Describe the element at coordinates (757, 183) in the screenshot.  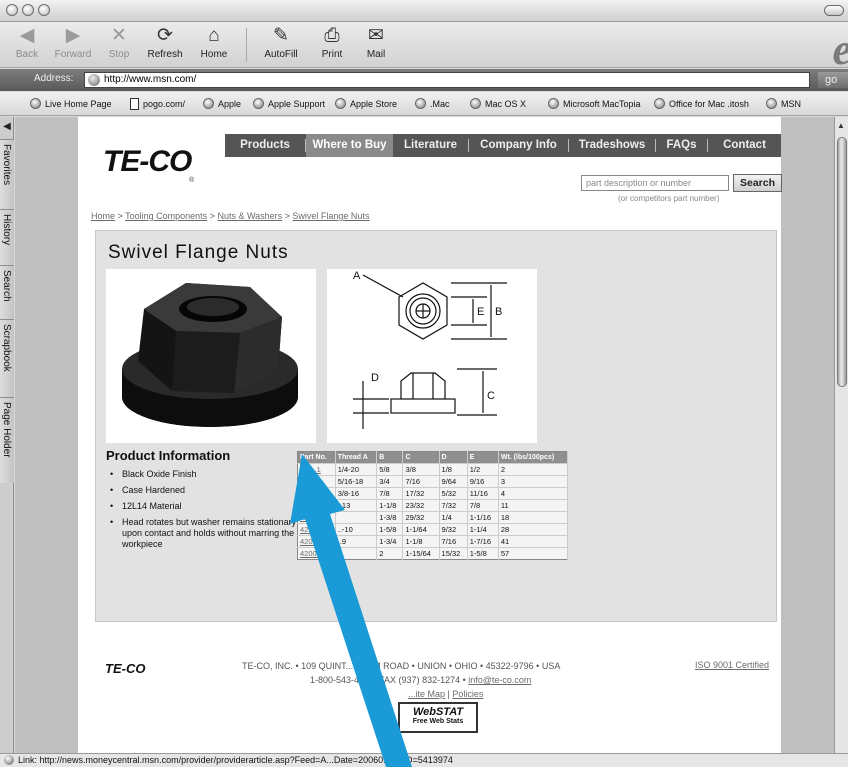
I see `search-button: Search` at that location.